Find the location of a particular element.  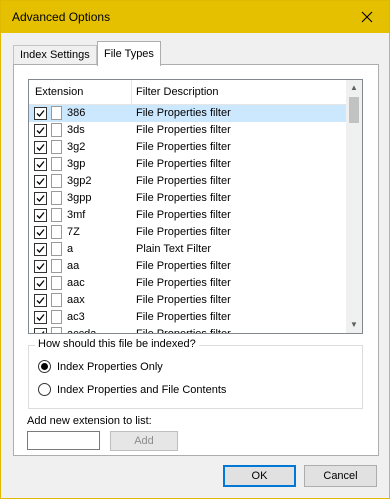

list-item: aa File Properties filter is located at coordinates (188, 266).